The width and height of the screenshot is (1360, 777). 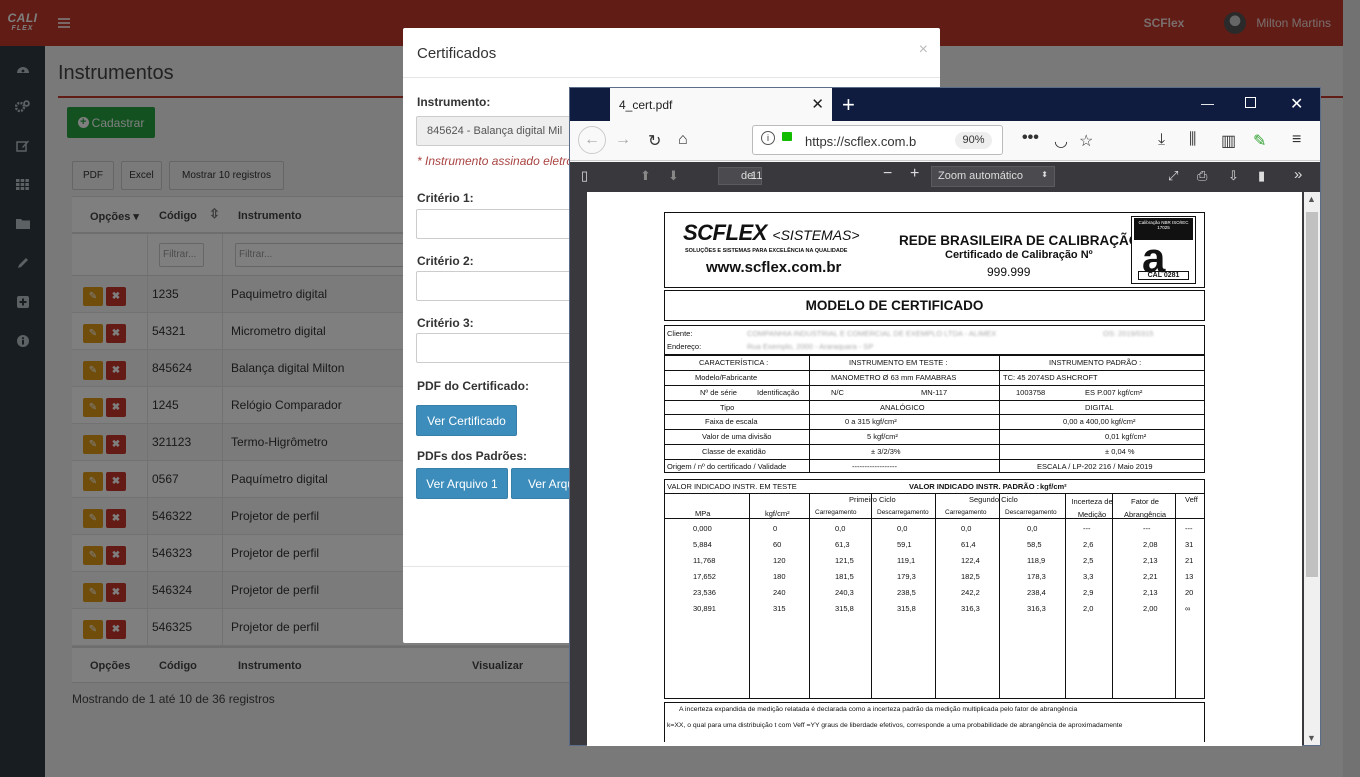 What do you see at coordinates (768, 138) in the screenshot?
I see `info-circle-icon: i` at bounding box center [768, 138].